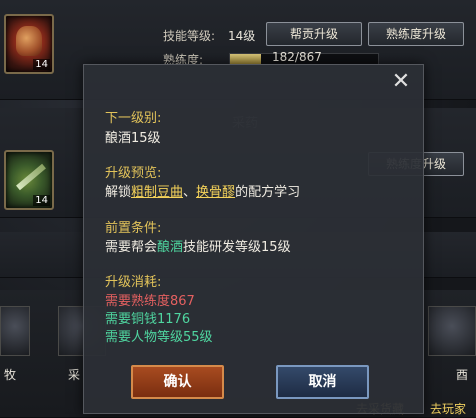  Describe the element at coordinates (462, 375) in the screenshot. I see `grid-skill-label: 酉` at that location.